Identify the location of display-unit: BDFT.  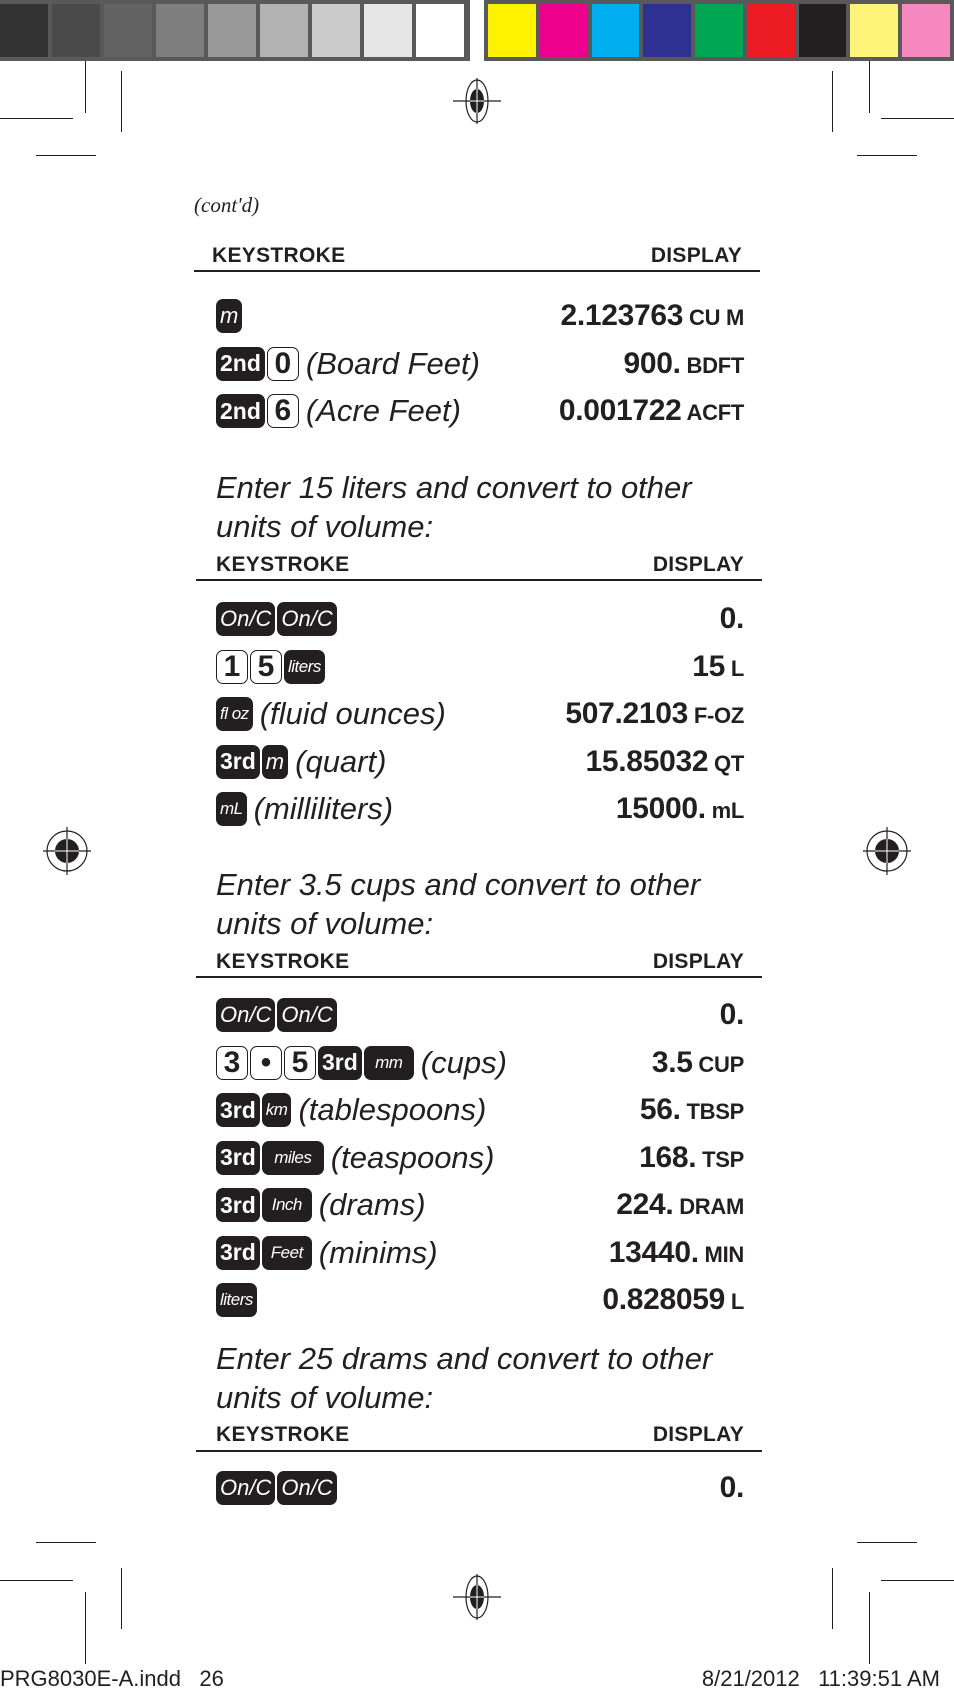
(712, 365).